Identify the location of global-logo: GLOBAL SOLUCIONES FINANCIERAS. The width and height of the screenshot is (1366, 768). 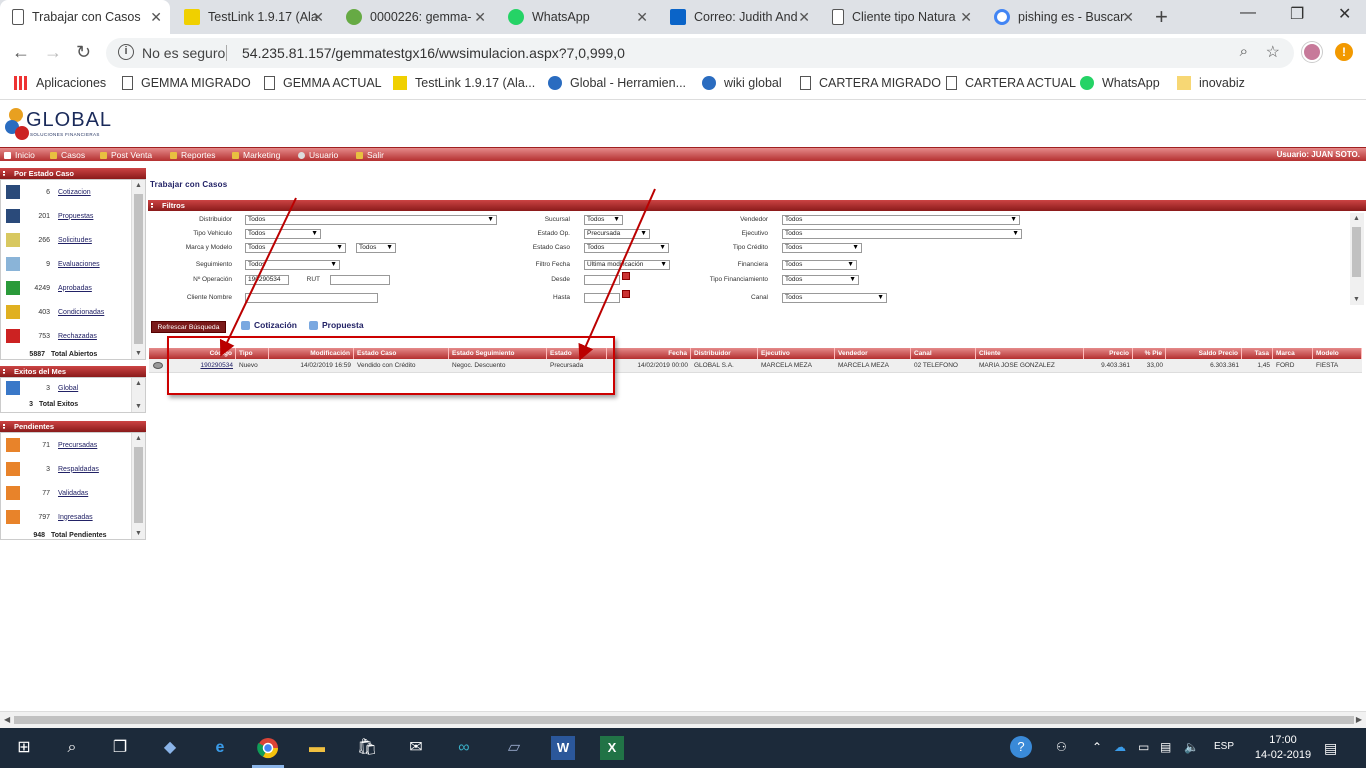
(67, 124).